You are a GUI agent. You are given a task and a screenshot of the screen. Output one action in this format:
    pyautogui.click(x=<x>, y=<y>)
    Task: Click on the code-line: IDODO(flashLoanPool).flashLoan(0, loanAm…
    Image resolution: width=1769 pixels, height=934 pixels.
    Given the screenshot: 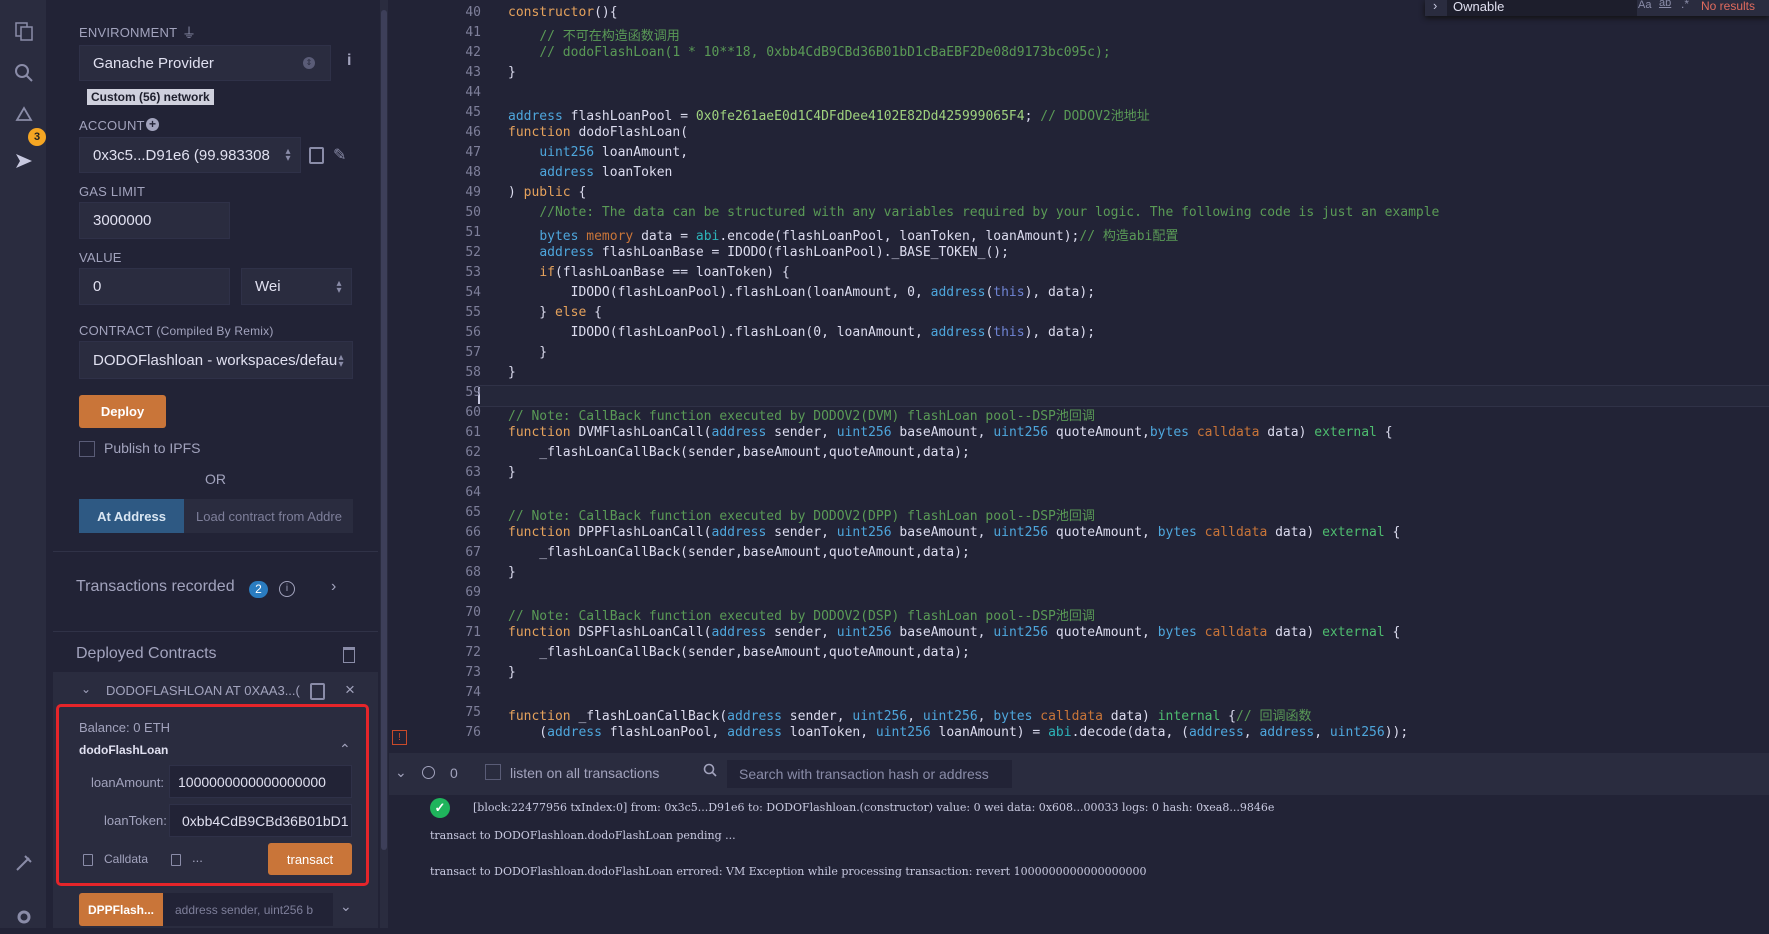 What is the action you would take?
    pyautogui.click(x=801, y=332)
    